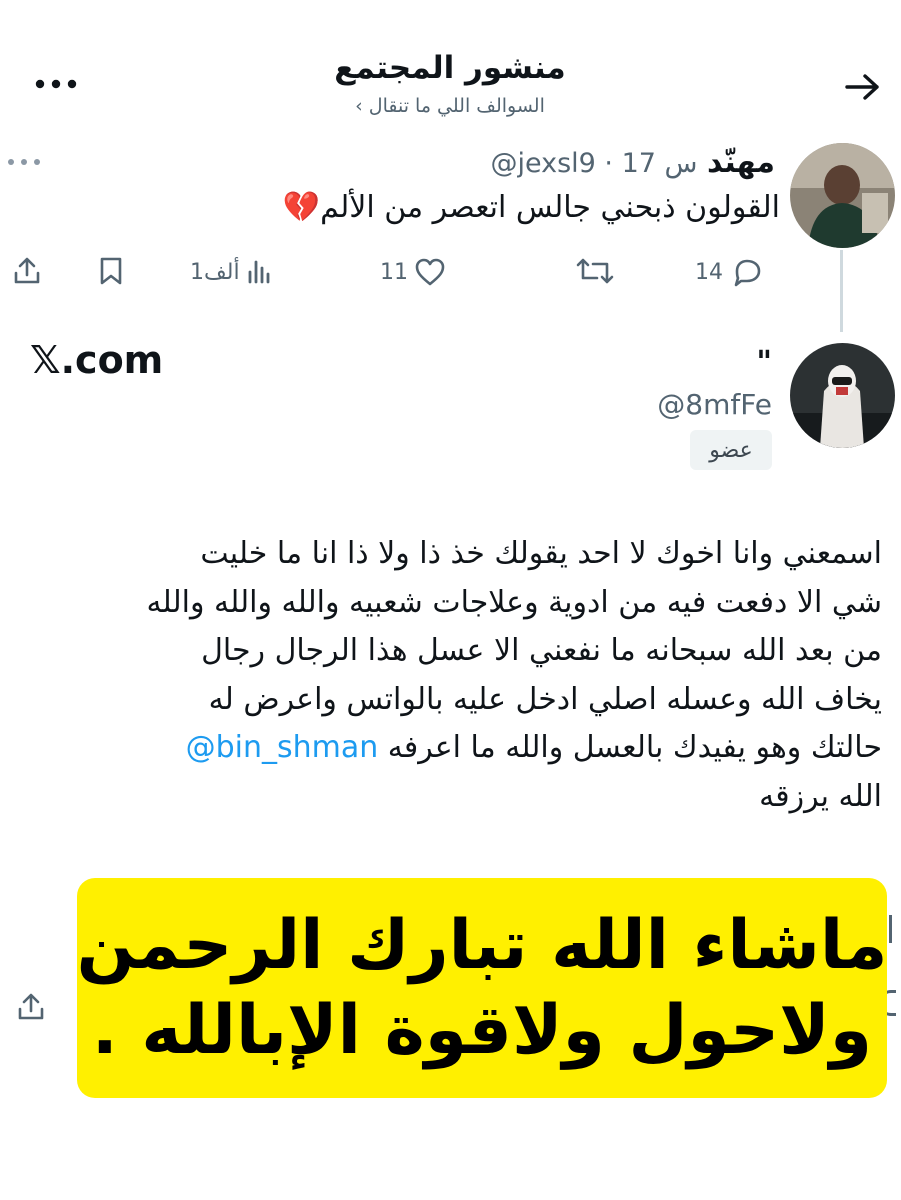 The height and width of the screenshot is (1200, 901). I want to click on post-header: مهنّد @jexsl9 · 17 س, so click(617, 165).